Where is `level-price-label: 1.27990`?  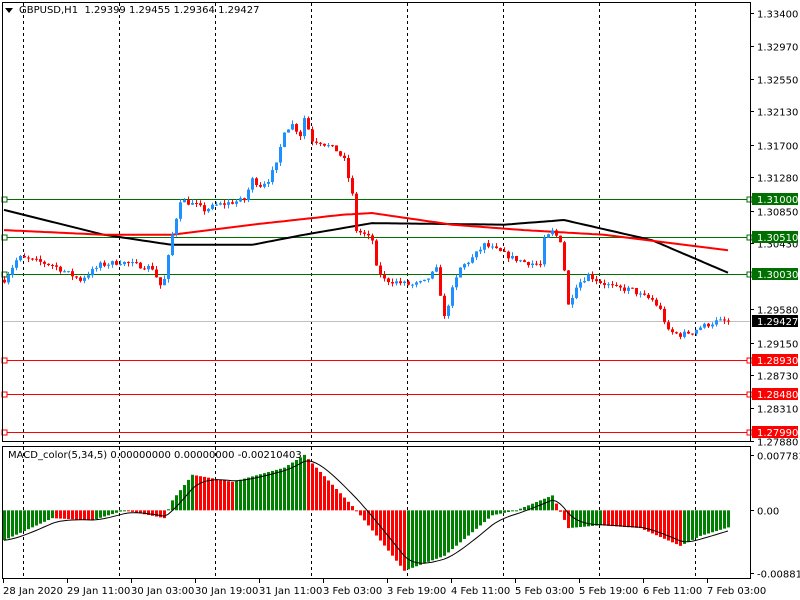 level-price-label: 1.27990 is located at coordinates (777, 433).